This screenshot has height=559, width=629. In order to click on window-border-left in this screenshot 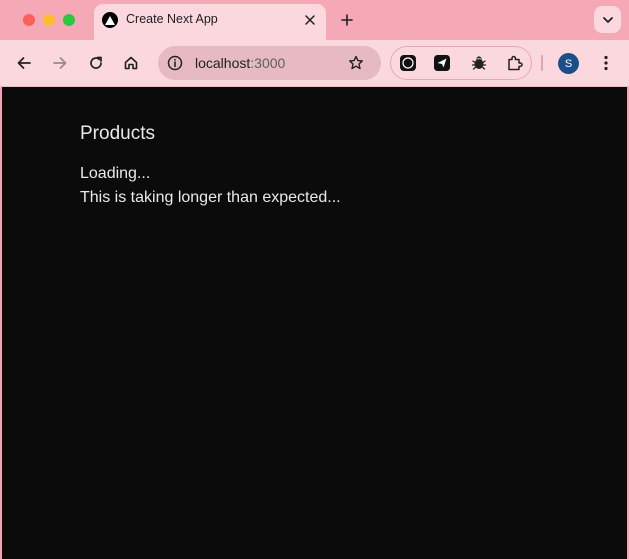, I will do `click(1, 323)`.